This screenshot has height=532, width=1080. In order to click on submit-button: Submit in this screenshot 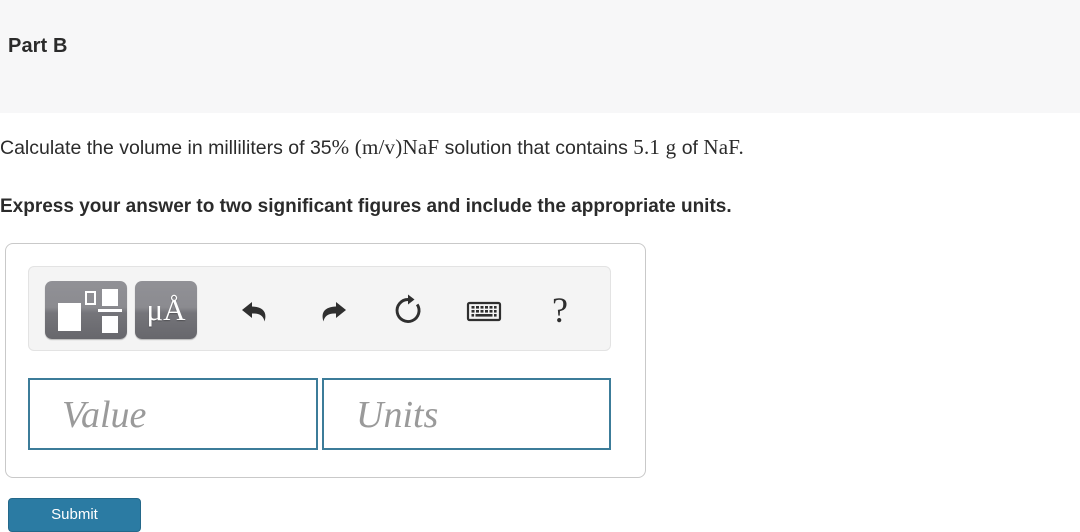, I will do `click(74, 515)`.